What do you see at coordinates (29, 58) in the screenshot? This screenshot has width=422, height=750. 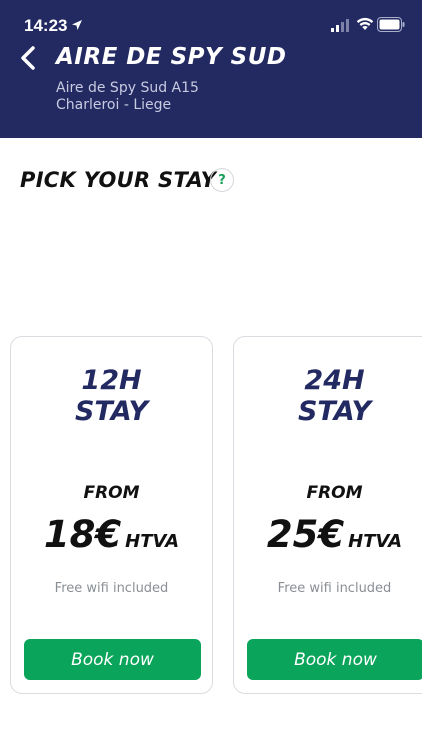 I see `back-chevron-icon` at bounding box center [29, 58].